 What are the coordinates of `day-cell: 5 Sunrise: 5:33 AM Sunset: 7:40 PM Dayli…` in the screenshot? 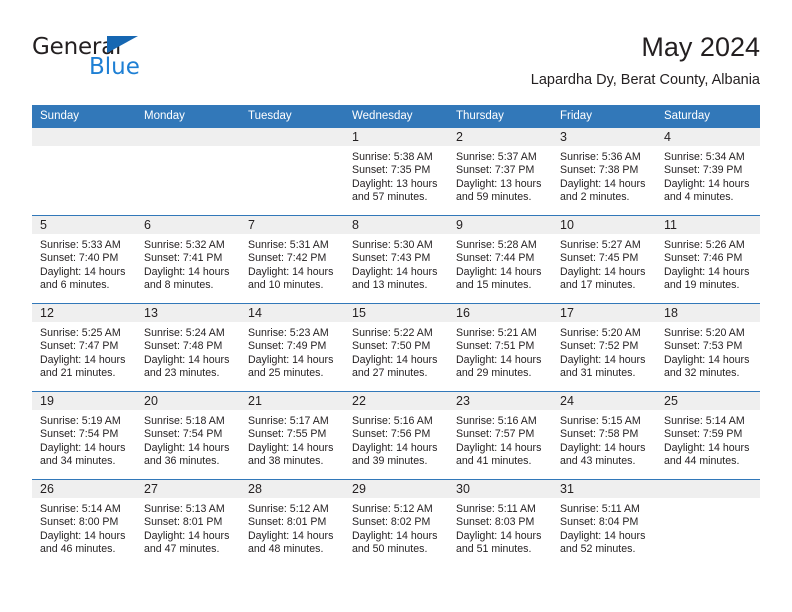 It's located at (84, 259).